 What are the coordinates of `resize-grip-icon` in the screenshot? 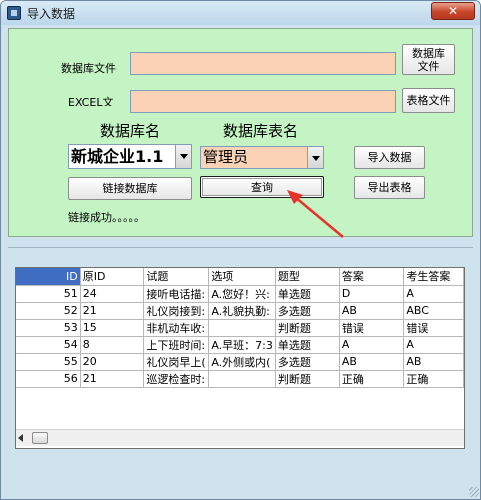 It's located at (474, 492).